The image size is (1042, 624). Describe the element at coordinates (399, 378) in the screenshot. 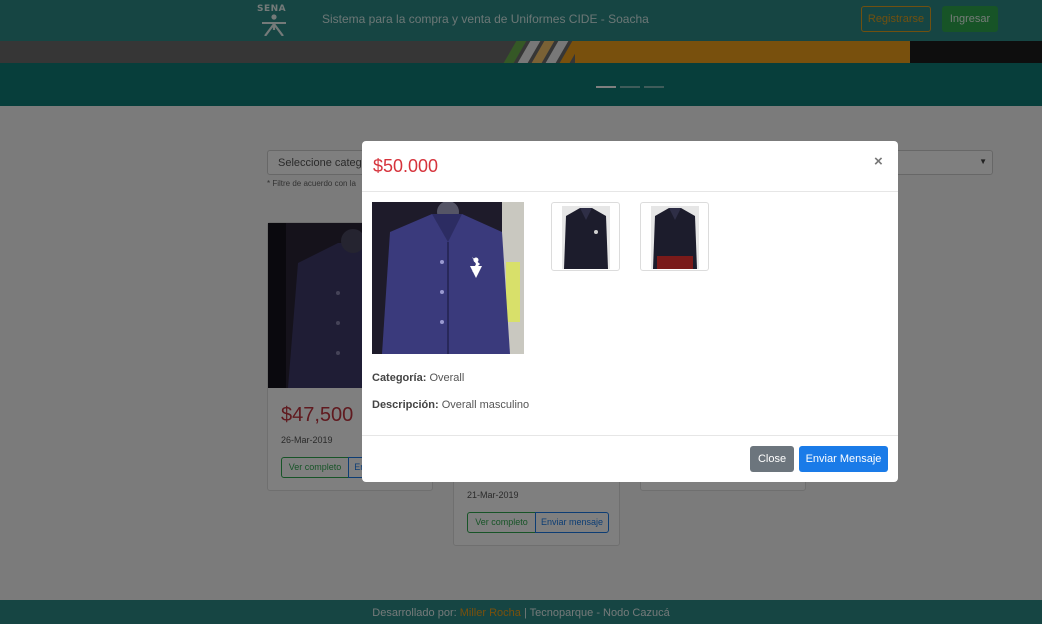

I see `category-label: Categoría:` at that location.